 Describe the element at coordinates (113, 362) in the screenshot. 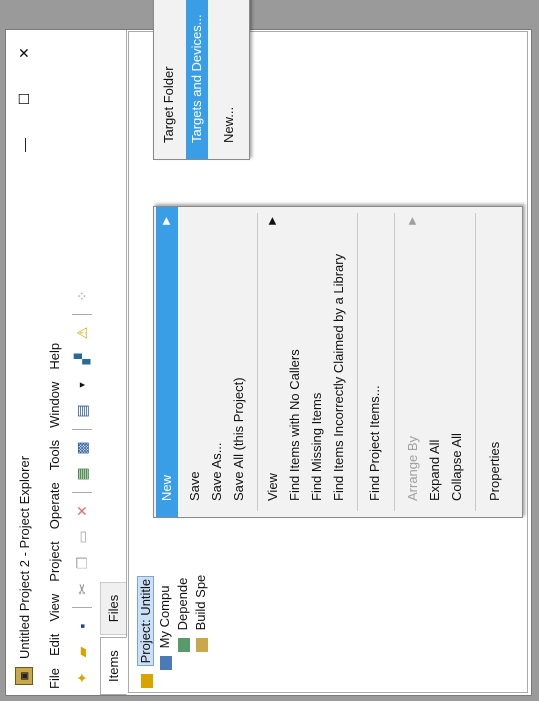

I see `tab-strip: Items Files` at that location.